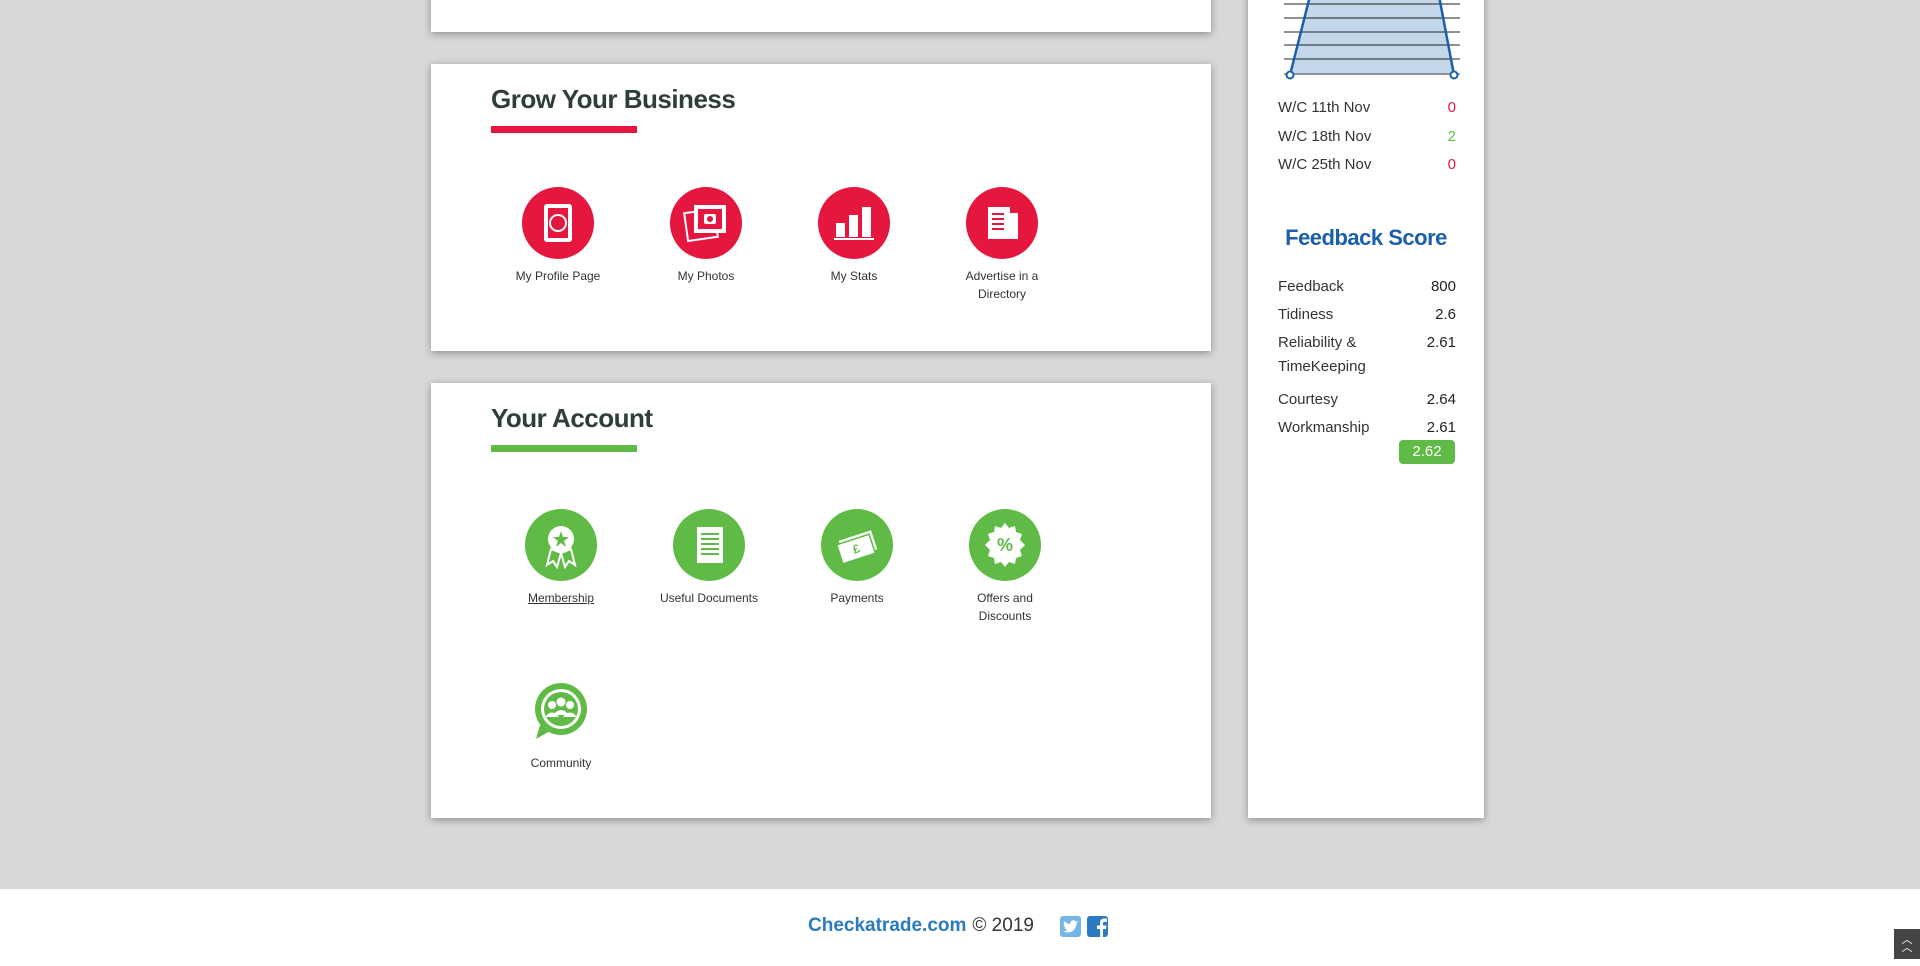 Image resolution: width=1920 pixels, height=966 pixels. I want to click on tile-label: Membership, so click(561, 598).